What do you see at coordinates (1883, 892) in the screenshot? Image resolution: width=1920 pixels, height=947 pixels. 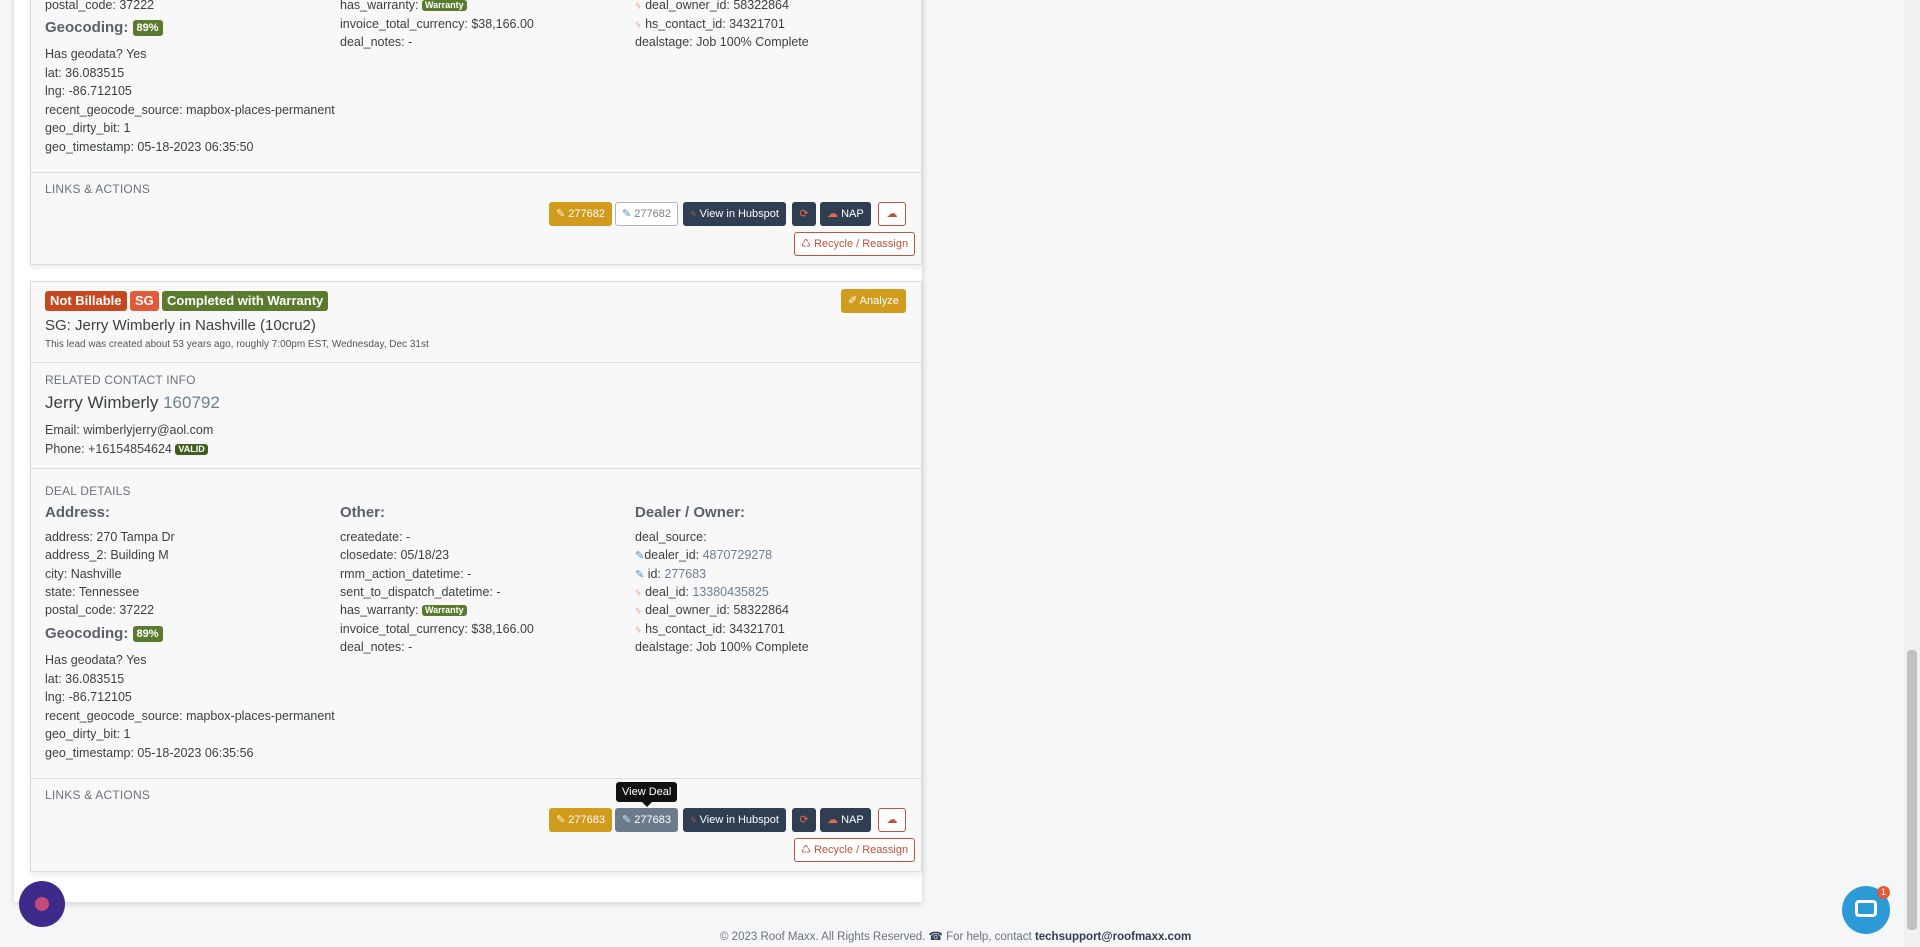 I see `chat-badge: 1` at bounding box center [1883, 892].